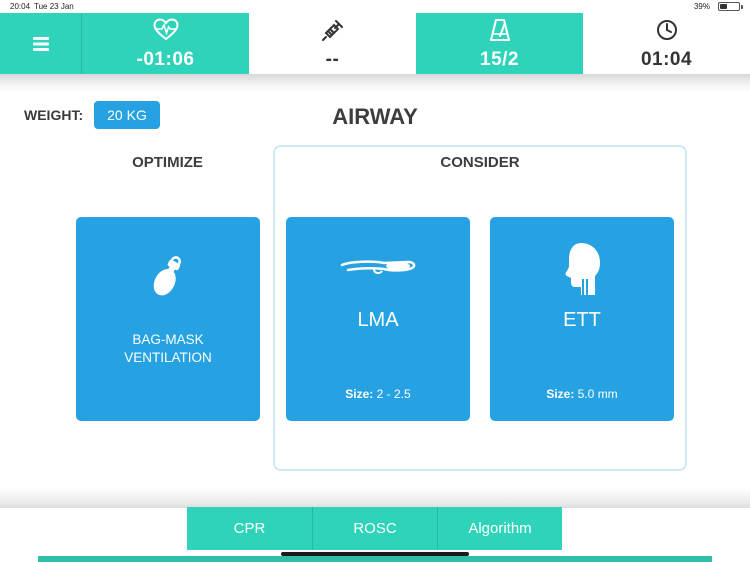 The width and height of the screenshot is (750, 562). Describe the element at coordinates (375, 116) in the screenshot. I see `page-title: AIRWAY` at that location.